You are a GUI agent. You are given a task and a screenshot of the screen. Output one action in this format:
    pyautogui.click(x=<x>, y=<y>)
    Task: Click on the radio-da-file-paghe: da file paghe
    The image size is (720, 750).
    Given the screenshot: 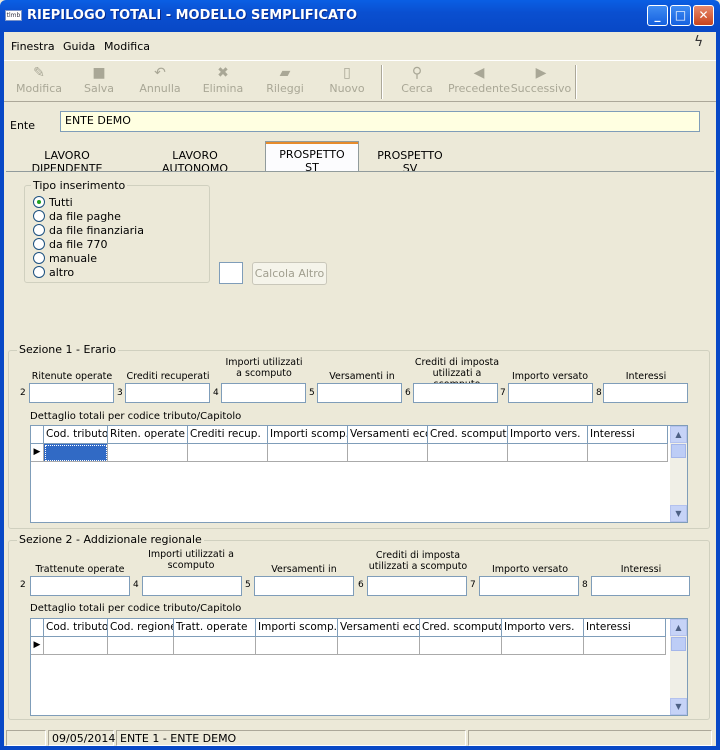 What is the action you would take?
    pyautogui.click(x=77, y=216)
    